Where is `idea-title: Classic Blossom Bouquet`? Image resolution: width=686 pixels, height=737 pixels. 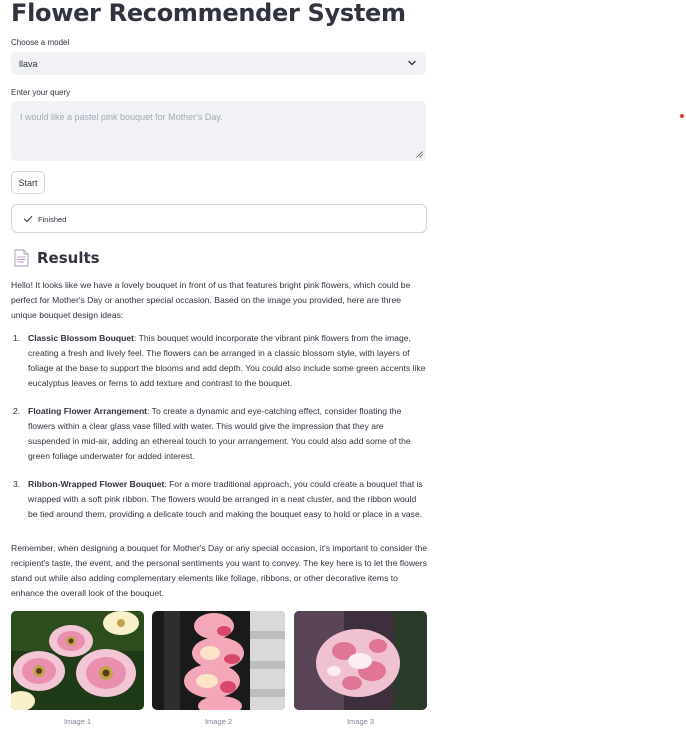 idea-title: Classic Blossom Bouquet is located at coordinates (81, 338).